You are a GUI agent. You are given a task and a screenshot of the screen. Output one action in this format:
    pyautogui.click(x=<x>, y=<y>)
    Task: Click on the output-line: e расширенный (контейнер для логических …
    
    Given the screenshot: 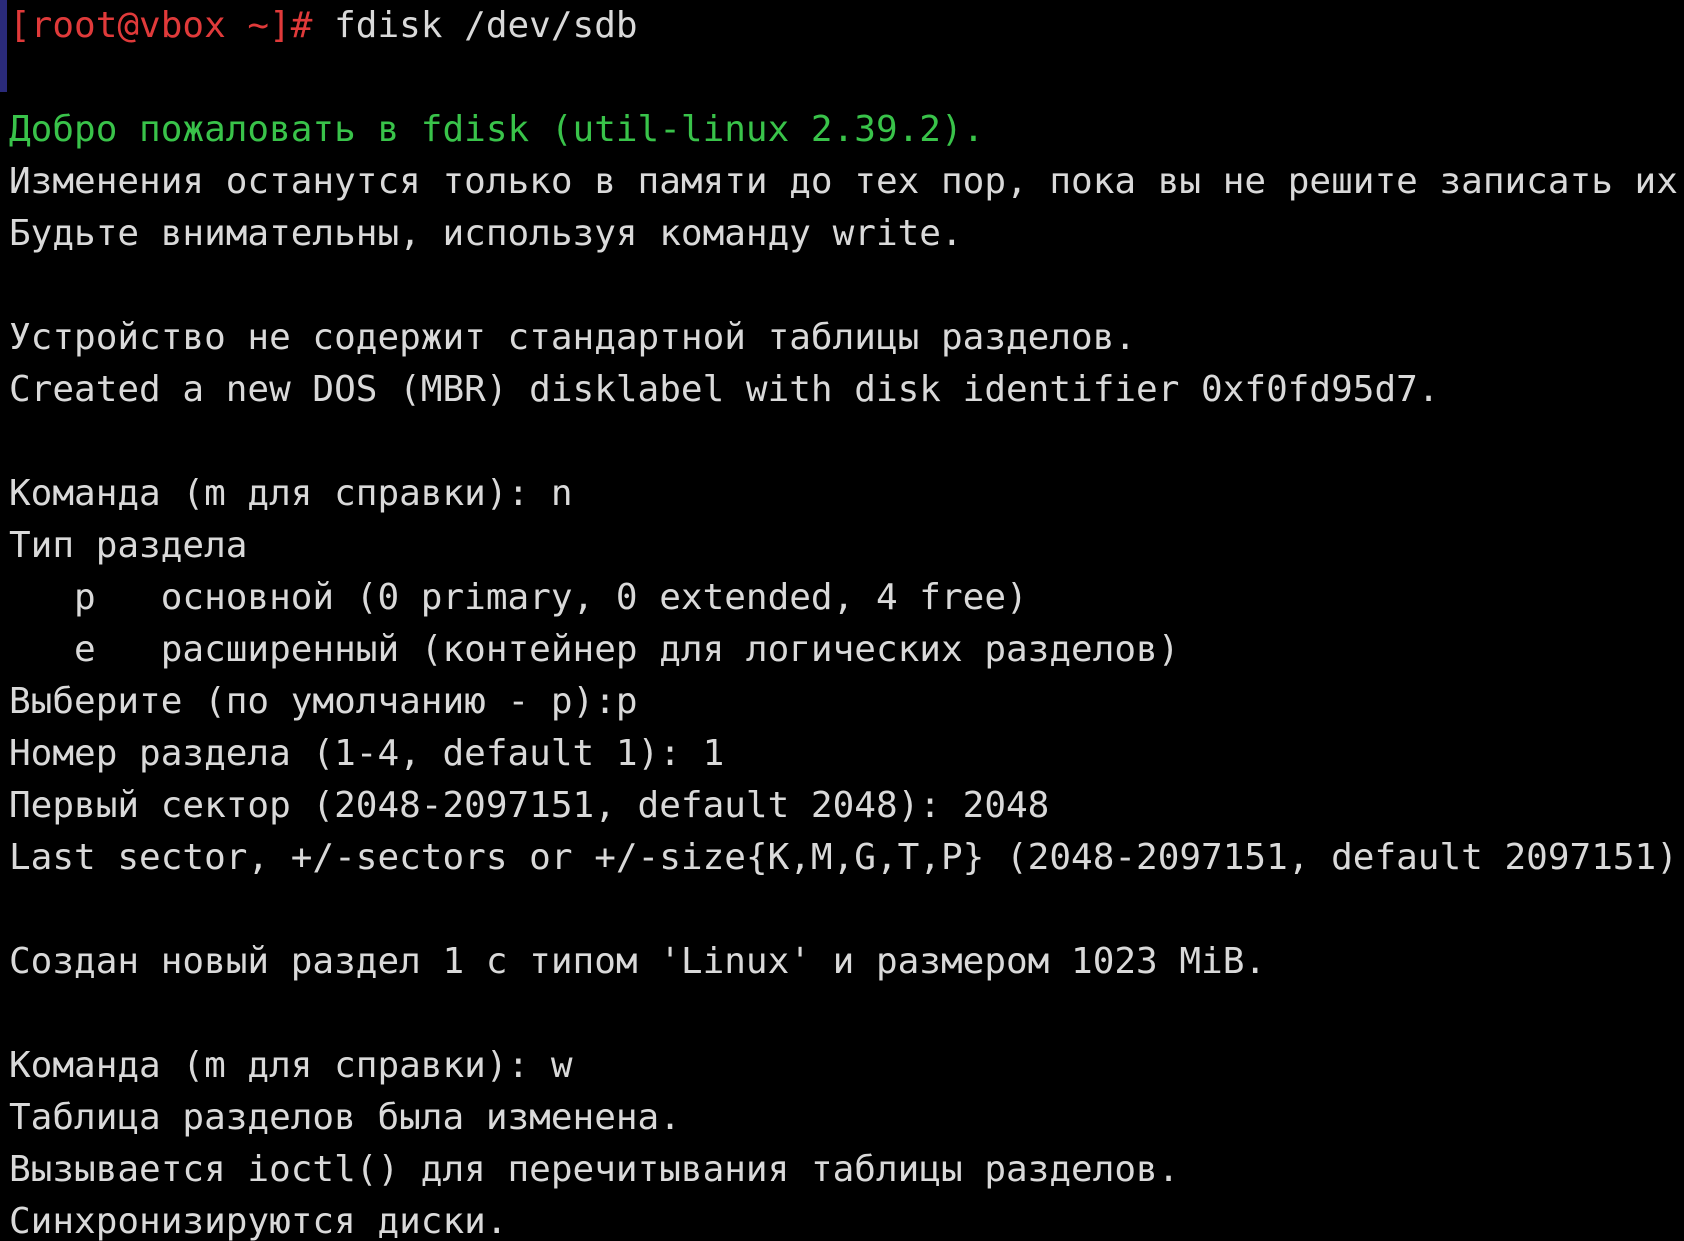 What is the action you would take?
    pyautogui.click(x=594, y=649)
    